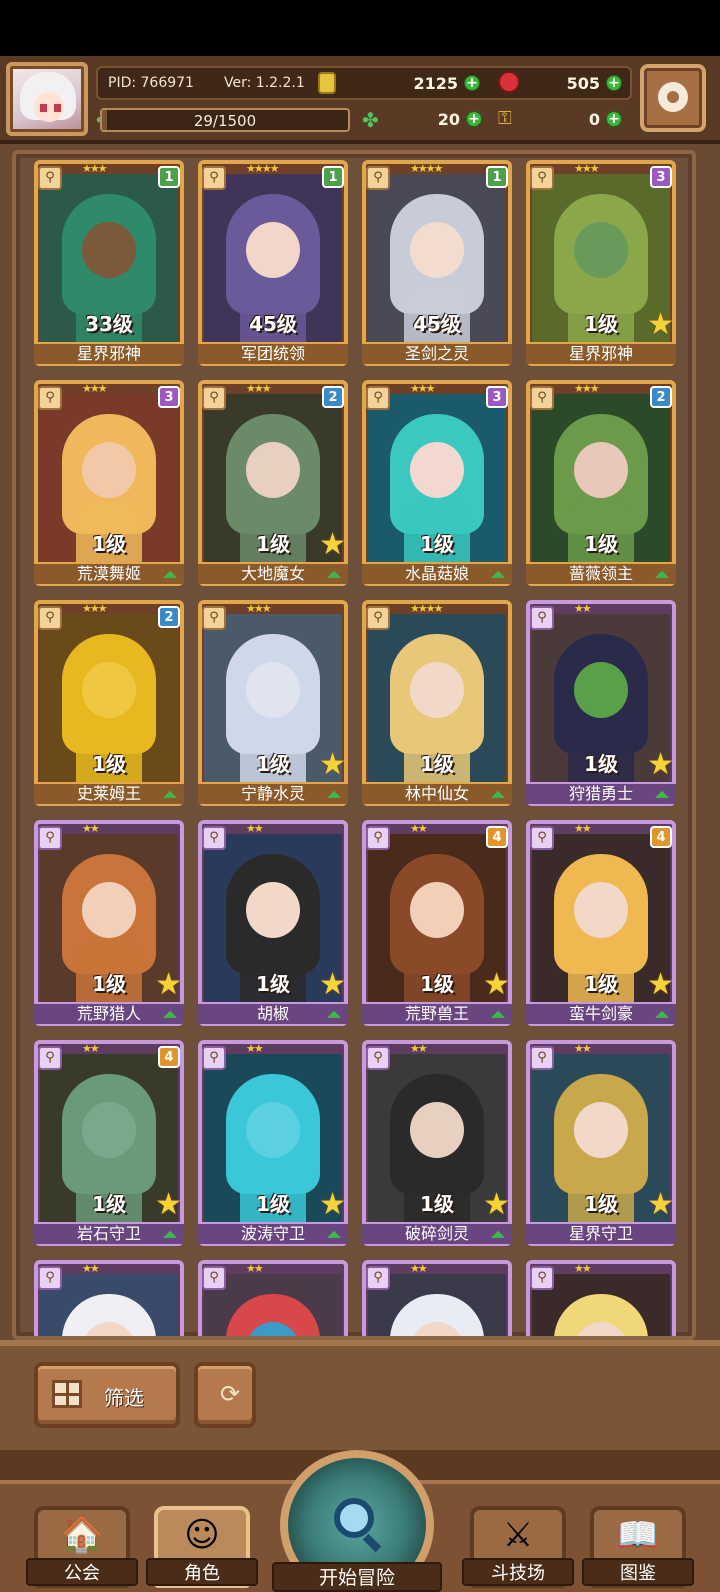 The width and height of the screenshot is (720, 1592). Describe the element at coordinates (638, 1547) in the screenshot. I see `nav-codex: 📖 图鉴` at that location.